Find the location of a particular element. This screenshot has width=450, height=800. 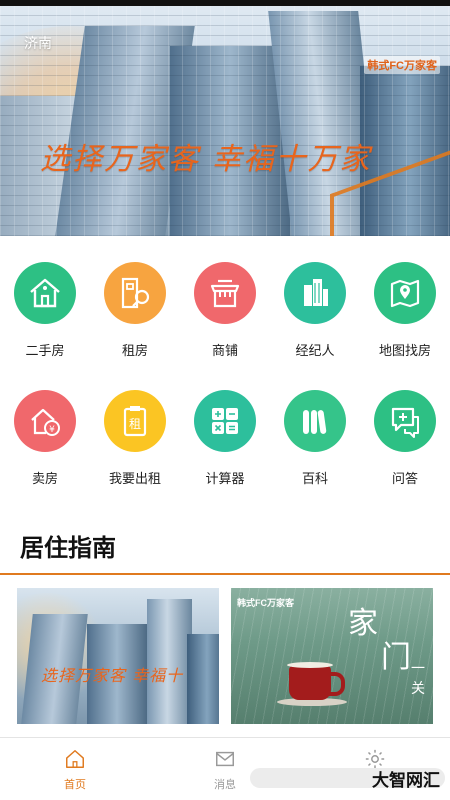

menu-label: 商铺 is located at coordinates (224, 351).